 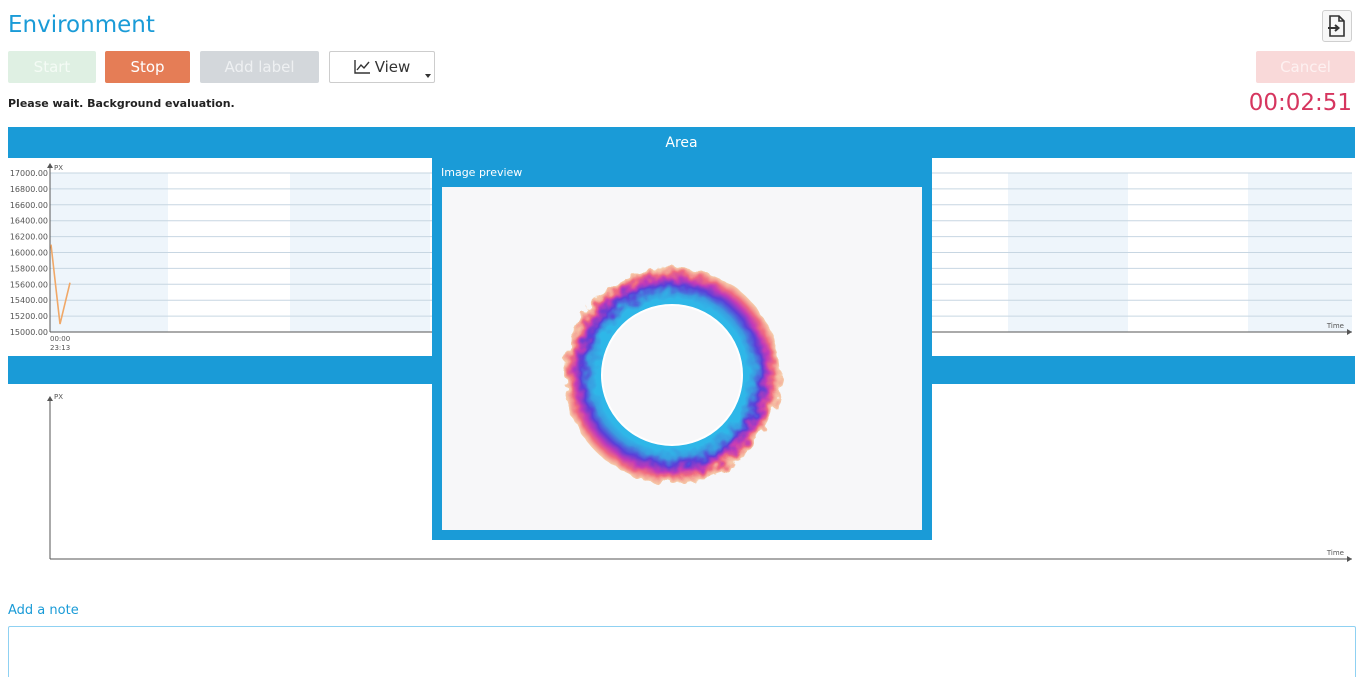 What do you see at coordinates (29, 173) in the screenshot?
I see `y-tick-label: 17000.00` at bounding box center [29, 173].